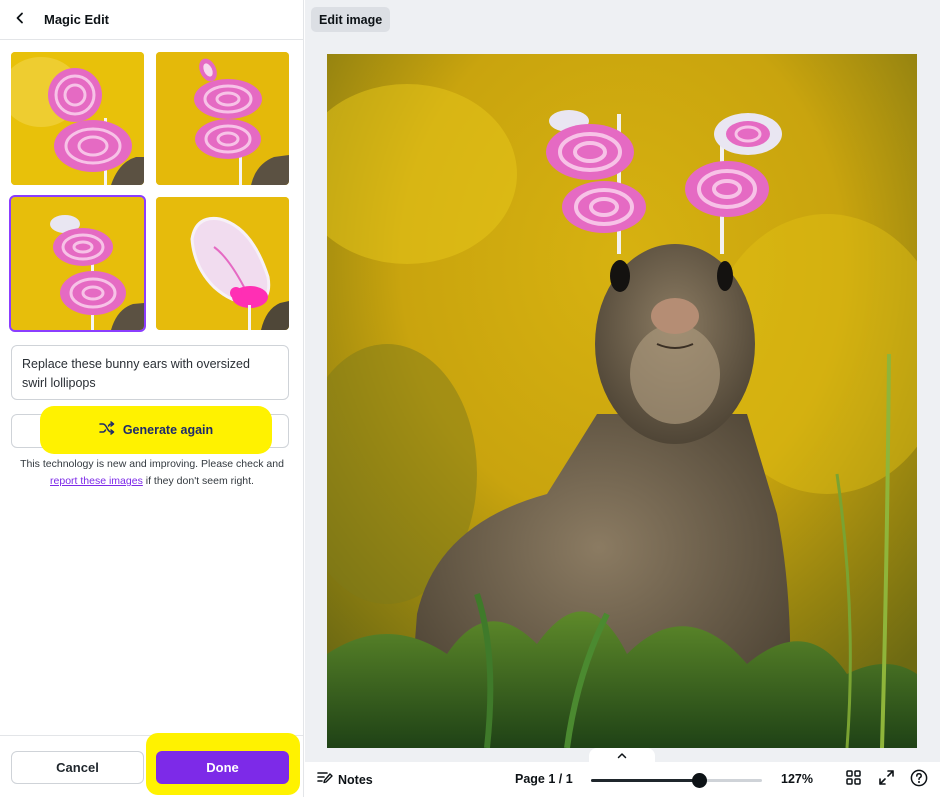 This screenshot has width=940, height=797. I want to click on edit-image-button: Edit image, so click(351, 19).